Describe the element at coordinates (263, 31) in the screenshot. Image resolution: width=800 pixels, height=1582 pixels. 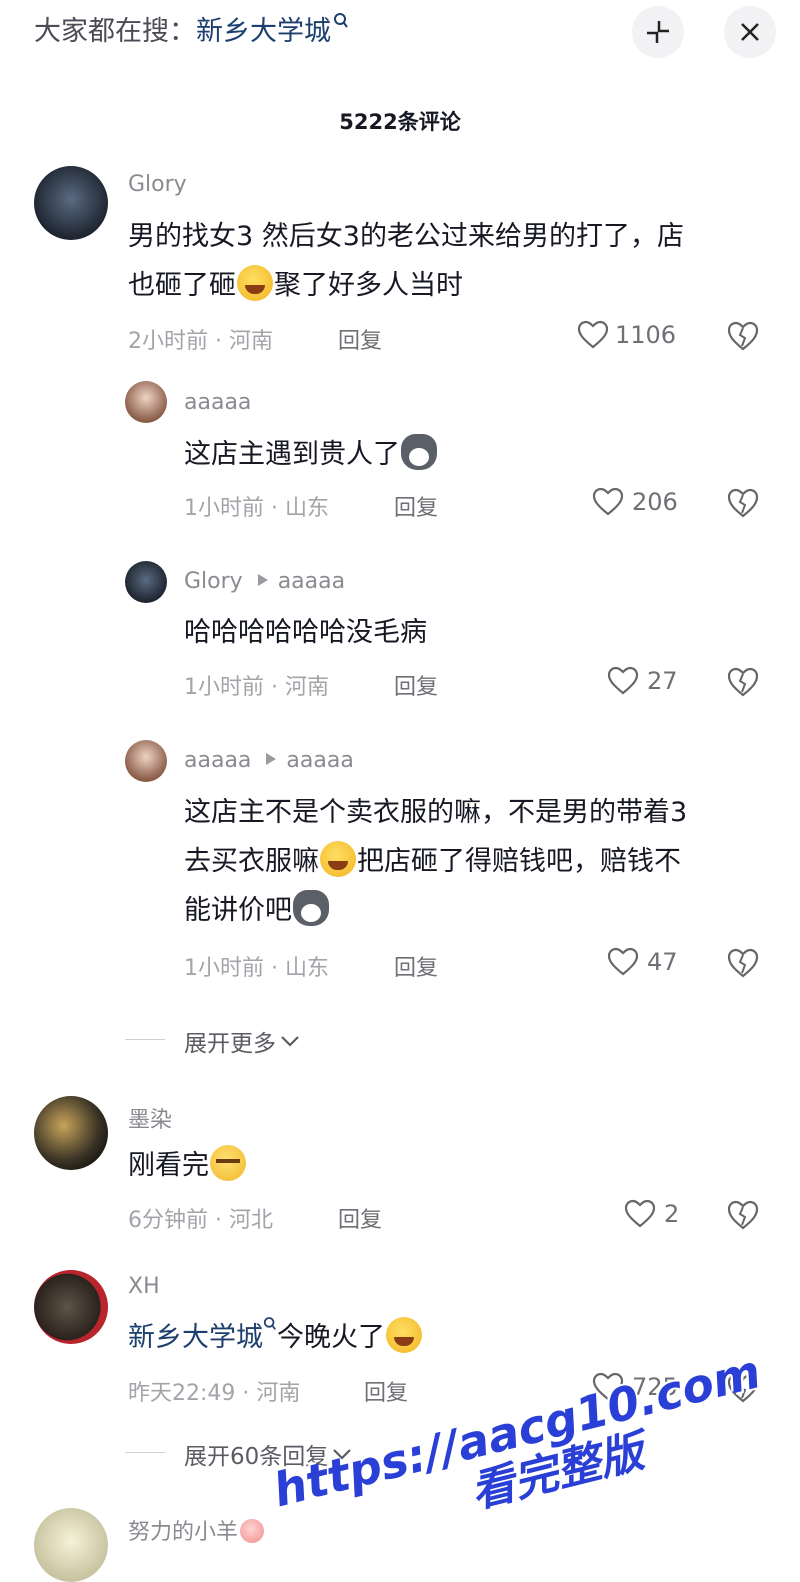
I see `search-suggestion-term: 新乡大学城` at that location.